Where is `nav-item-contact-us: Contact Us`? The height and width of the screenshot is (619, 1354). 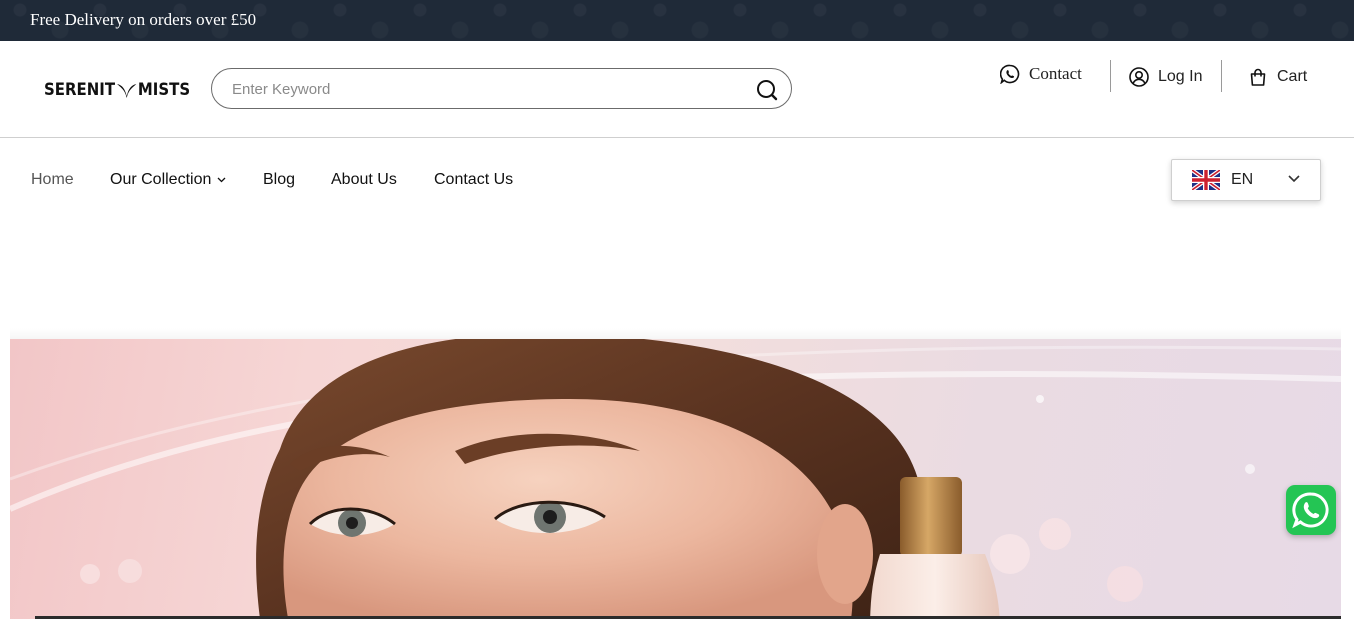
nav-item-contact-us: Contact Us is located at coordinates (473, 180).